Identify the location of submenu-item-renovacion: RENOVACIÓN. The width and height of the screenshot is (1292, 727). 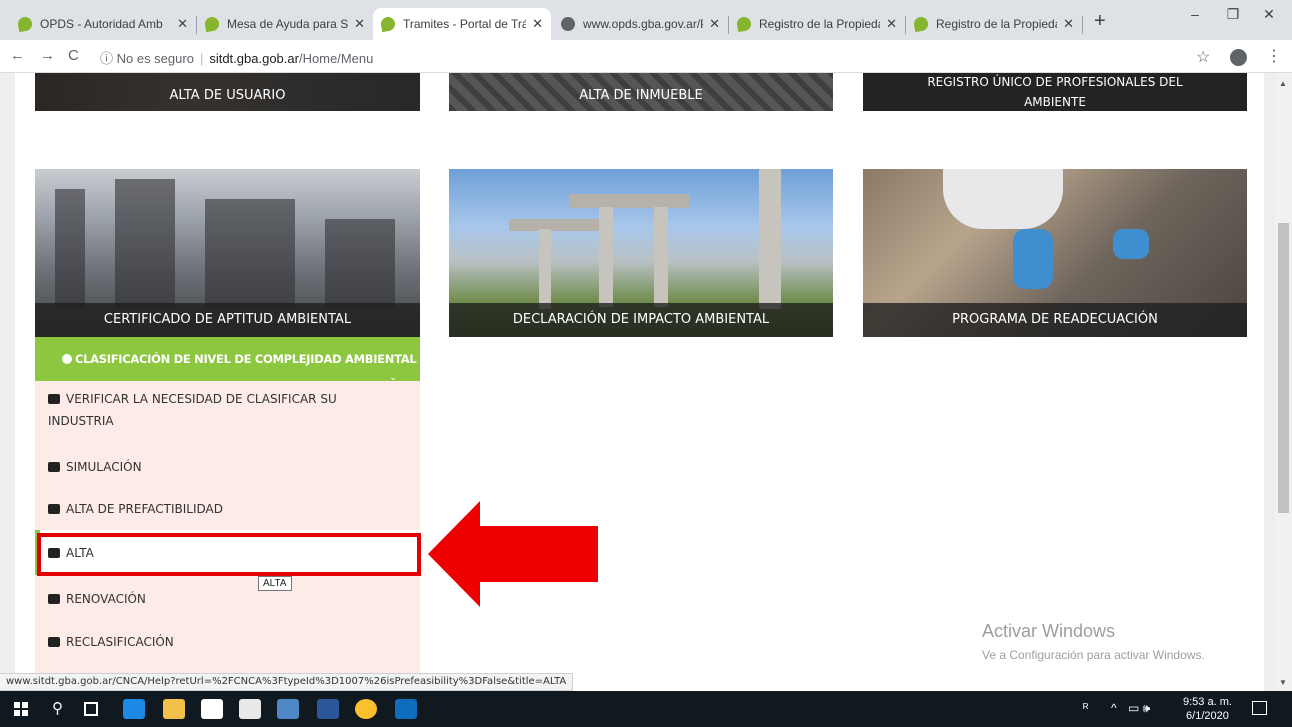
(97, 599).